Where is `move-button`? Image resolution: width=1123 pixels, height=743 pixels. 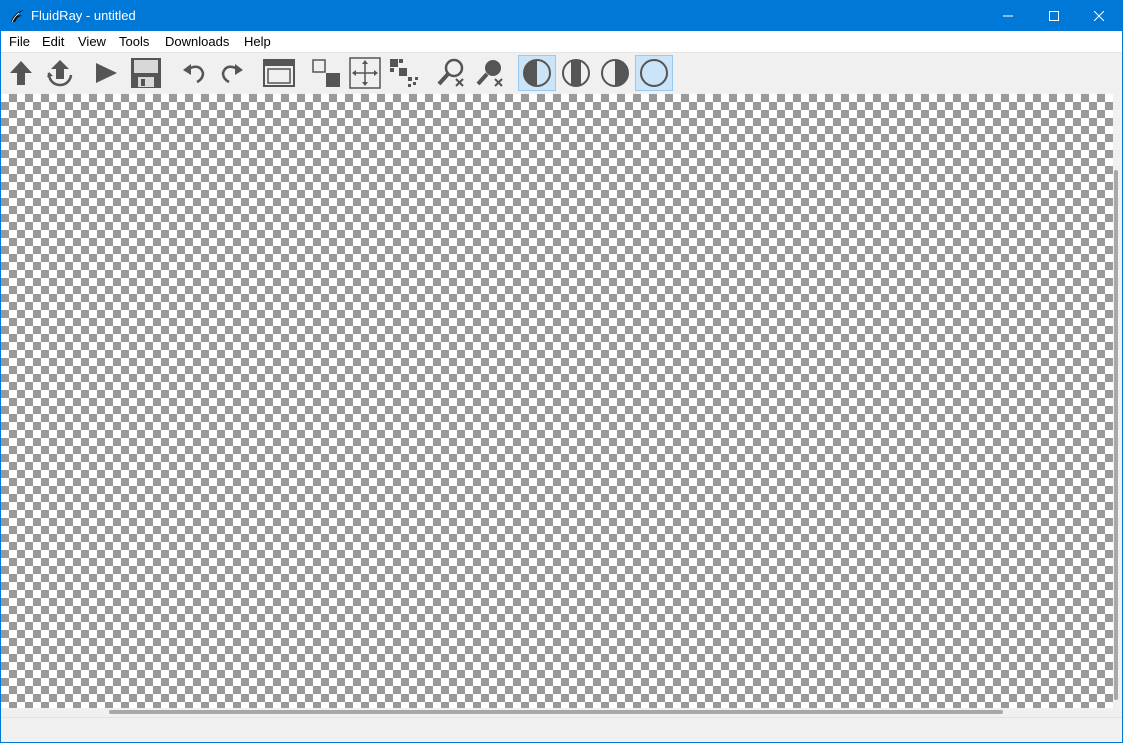 move-button is located at coordinates (365, 73).